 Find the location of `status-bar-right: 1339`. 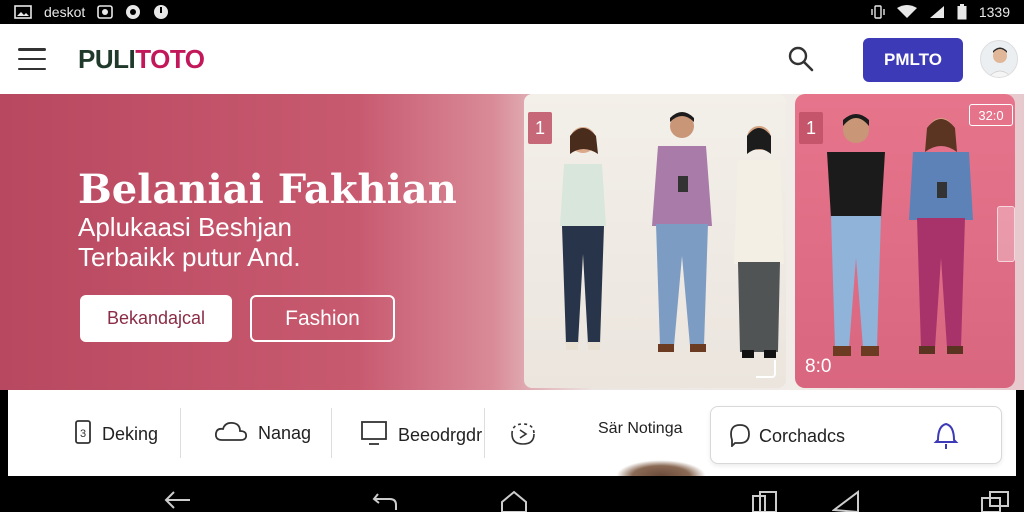

status-bar-right: 1339 is located at coordinates (940, 12).